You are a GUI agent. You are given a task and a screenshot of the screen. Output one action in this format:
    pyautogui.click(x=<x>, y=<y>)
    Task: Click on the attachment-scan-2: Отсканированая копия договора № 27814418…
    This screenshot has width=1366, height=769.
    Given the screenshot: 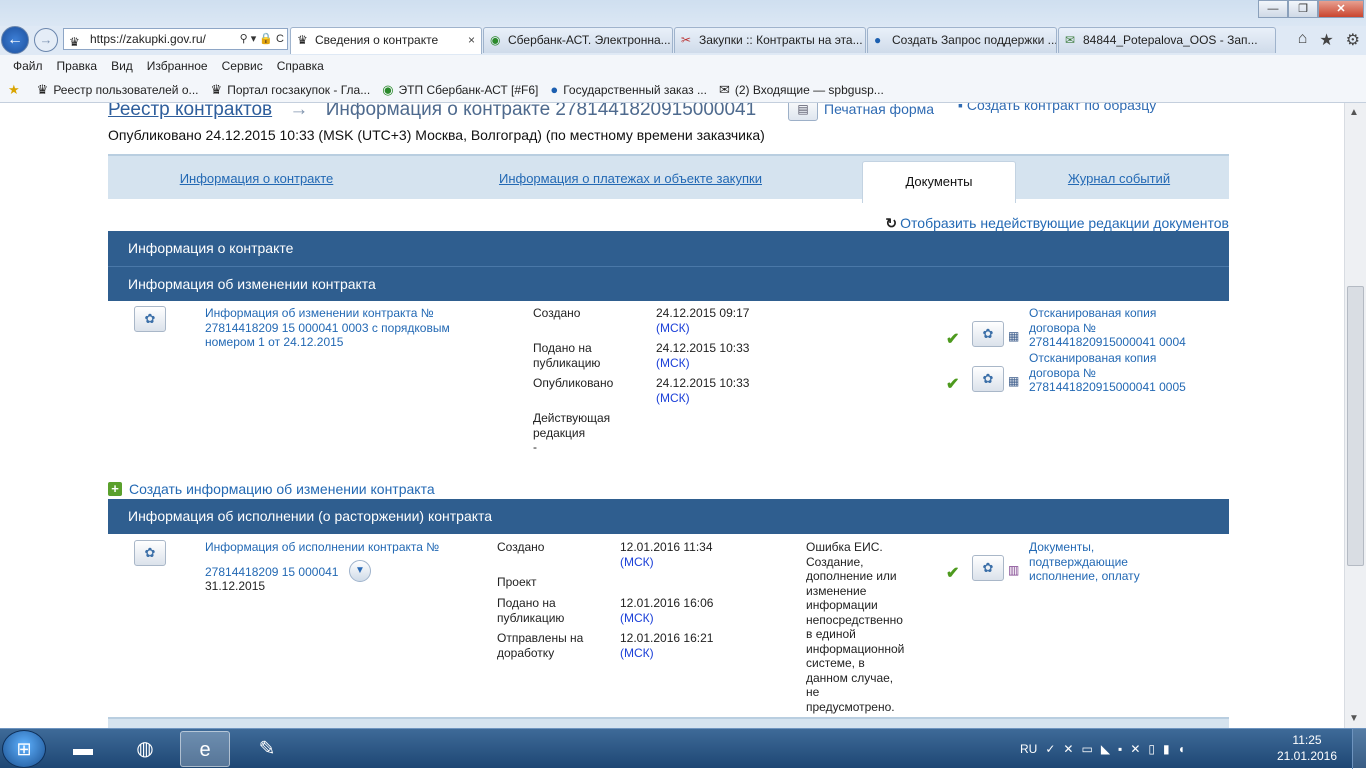 What is the action you would take?
    pyautogui.click(x=1114, y=373)
    